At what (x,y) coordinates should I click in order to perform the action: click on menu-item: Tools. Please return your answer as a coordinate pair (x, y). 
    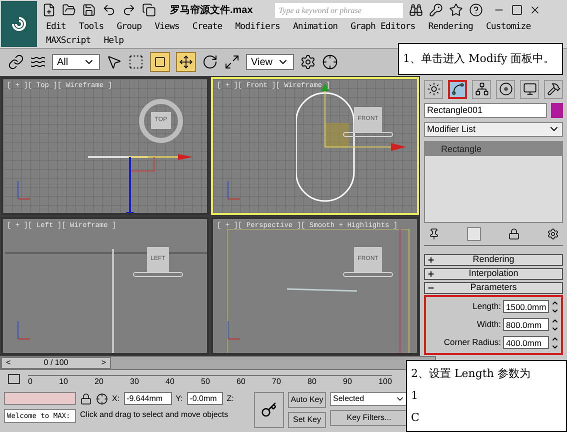
    Looking at the image, I should click on (91, 27).